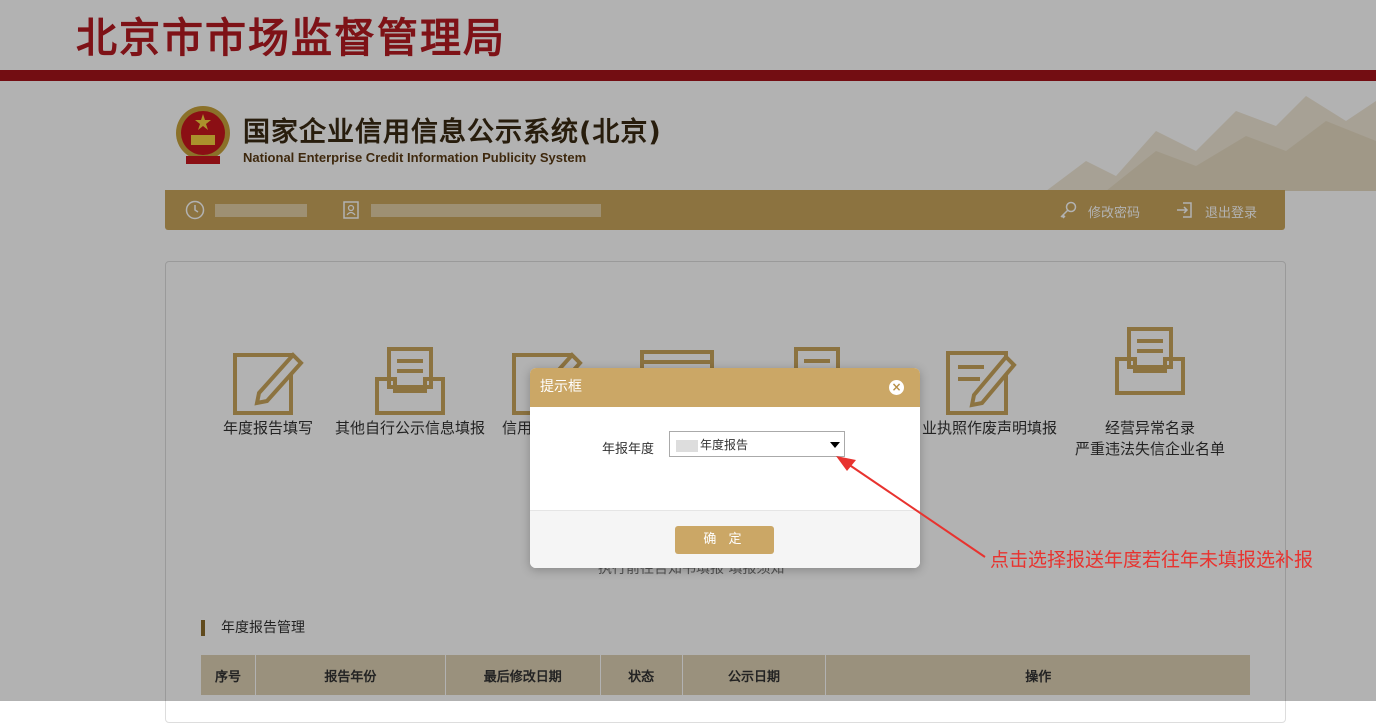 Image resolution: width=1376 pixels, height=723 pixels. What do you see at coordinates (1152, 560) in the screenshot?
I see `annotation-text: 点击选择报送年度若往年未填报选补报` at bounding box center [1152, 560].